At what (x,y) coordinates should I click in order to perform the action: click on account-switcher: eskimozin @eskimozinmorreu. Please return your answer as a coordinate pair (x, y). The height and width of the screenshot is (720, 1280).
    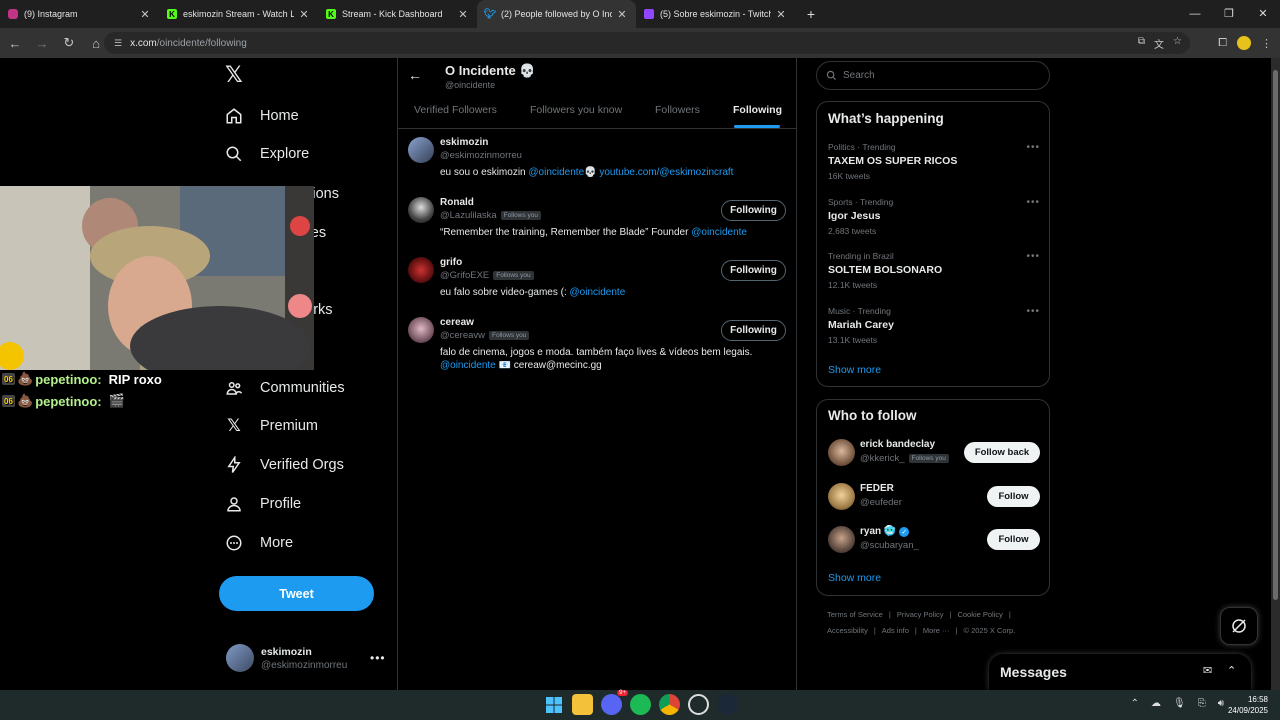
    Looking at the image, I should click on (286, 658).